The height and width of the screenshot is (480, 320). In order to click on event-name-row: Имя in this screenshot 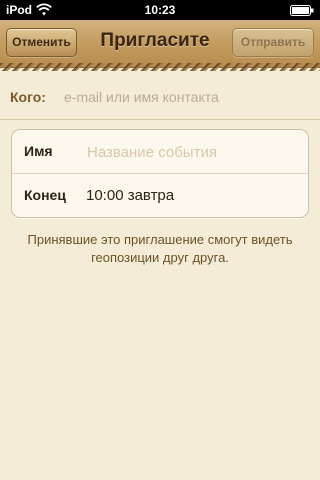, I will do `click(160, 152)`.